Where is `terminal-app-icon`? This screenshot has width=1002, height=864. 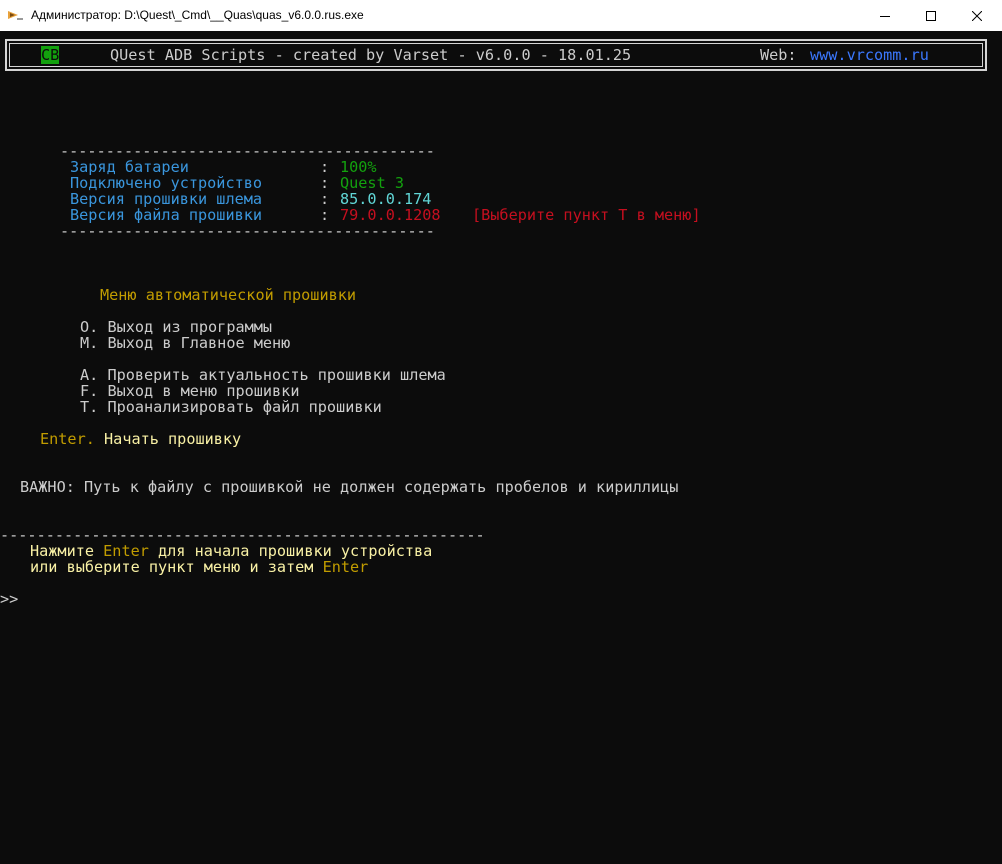
terminal-app-icon is located at coordinates (16, 15).